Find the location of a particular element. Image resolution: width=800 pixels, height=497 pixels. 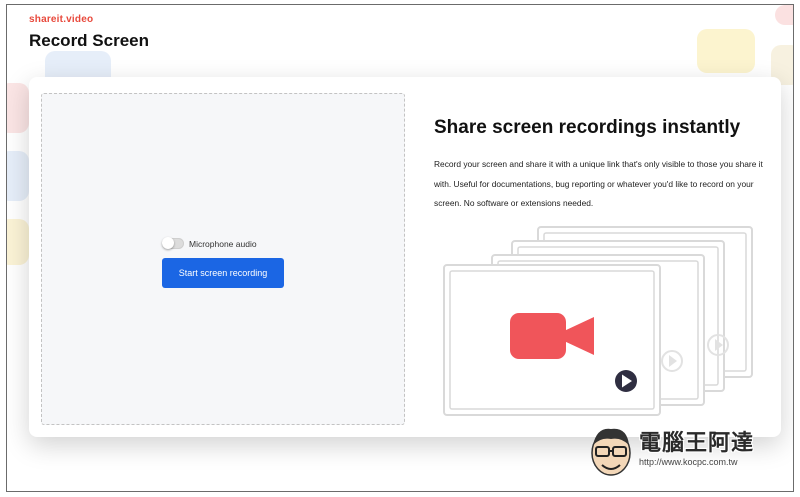

play-icon is located at coordinates (626, 381).